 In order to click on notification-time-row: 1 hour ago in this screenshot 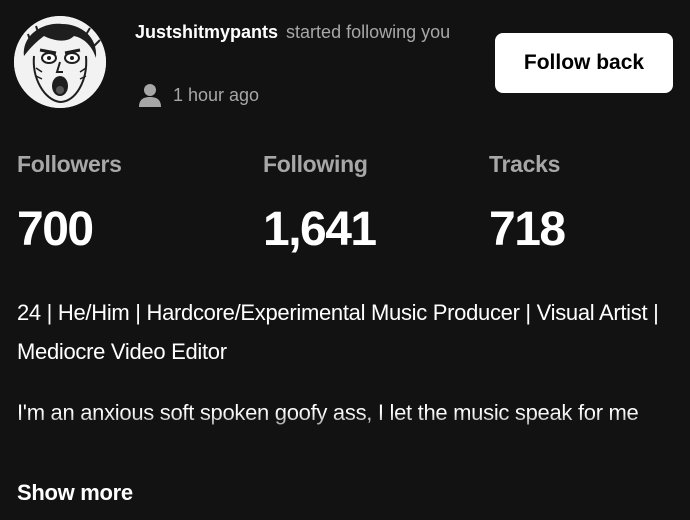, I will do `click(198, 95)`.